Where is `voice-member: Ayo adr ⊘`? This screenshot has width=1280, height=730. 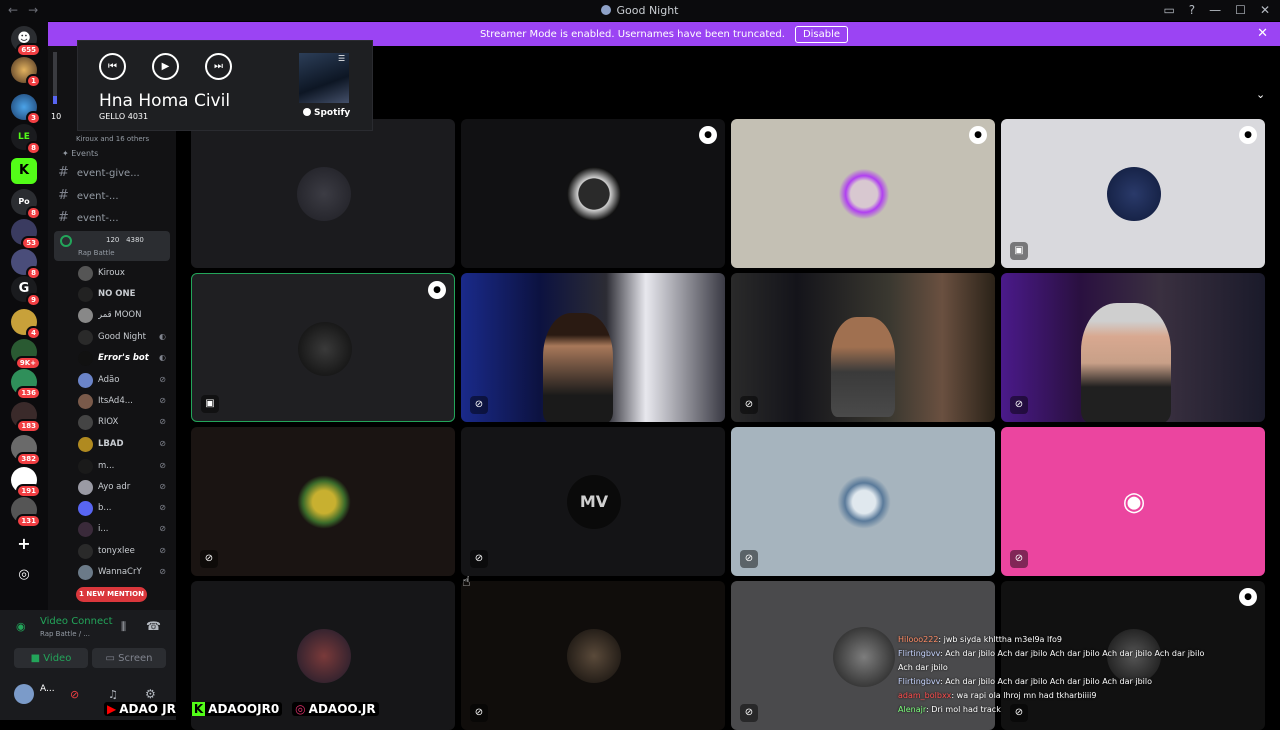
voice-member: Ayo adr ⊘ is located at coordinates (124, 488).